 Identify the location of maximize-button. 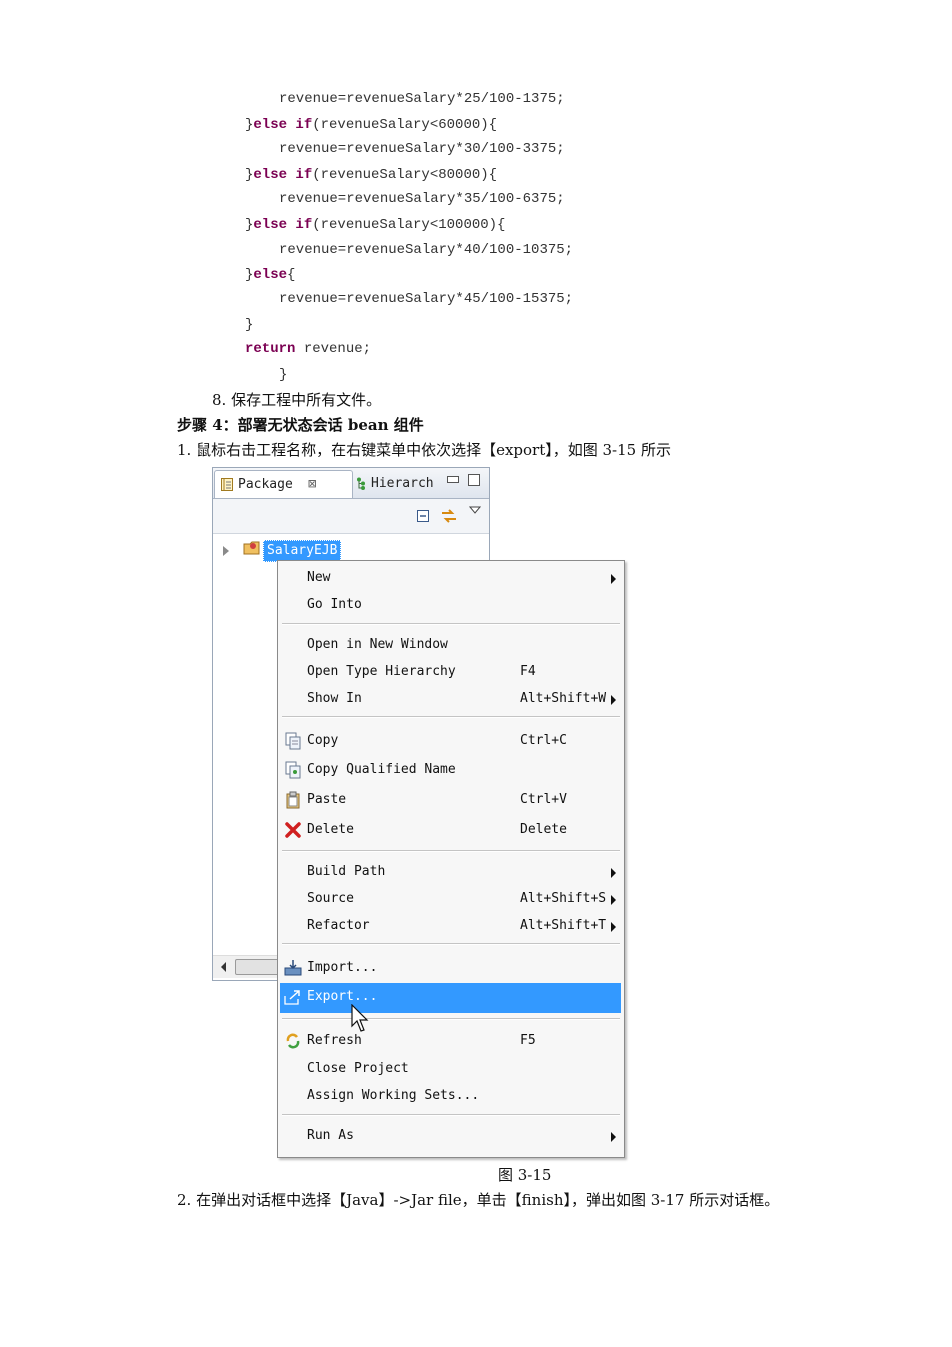
(474, 480).